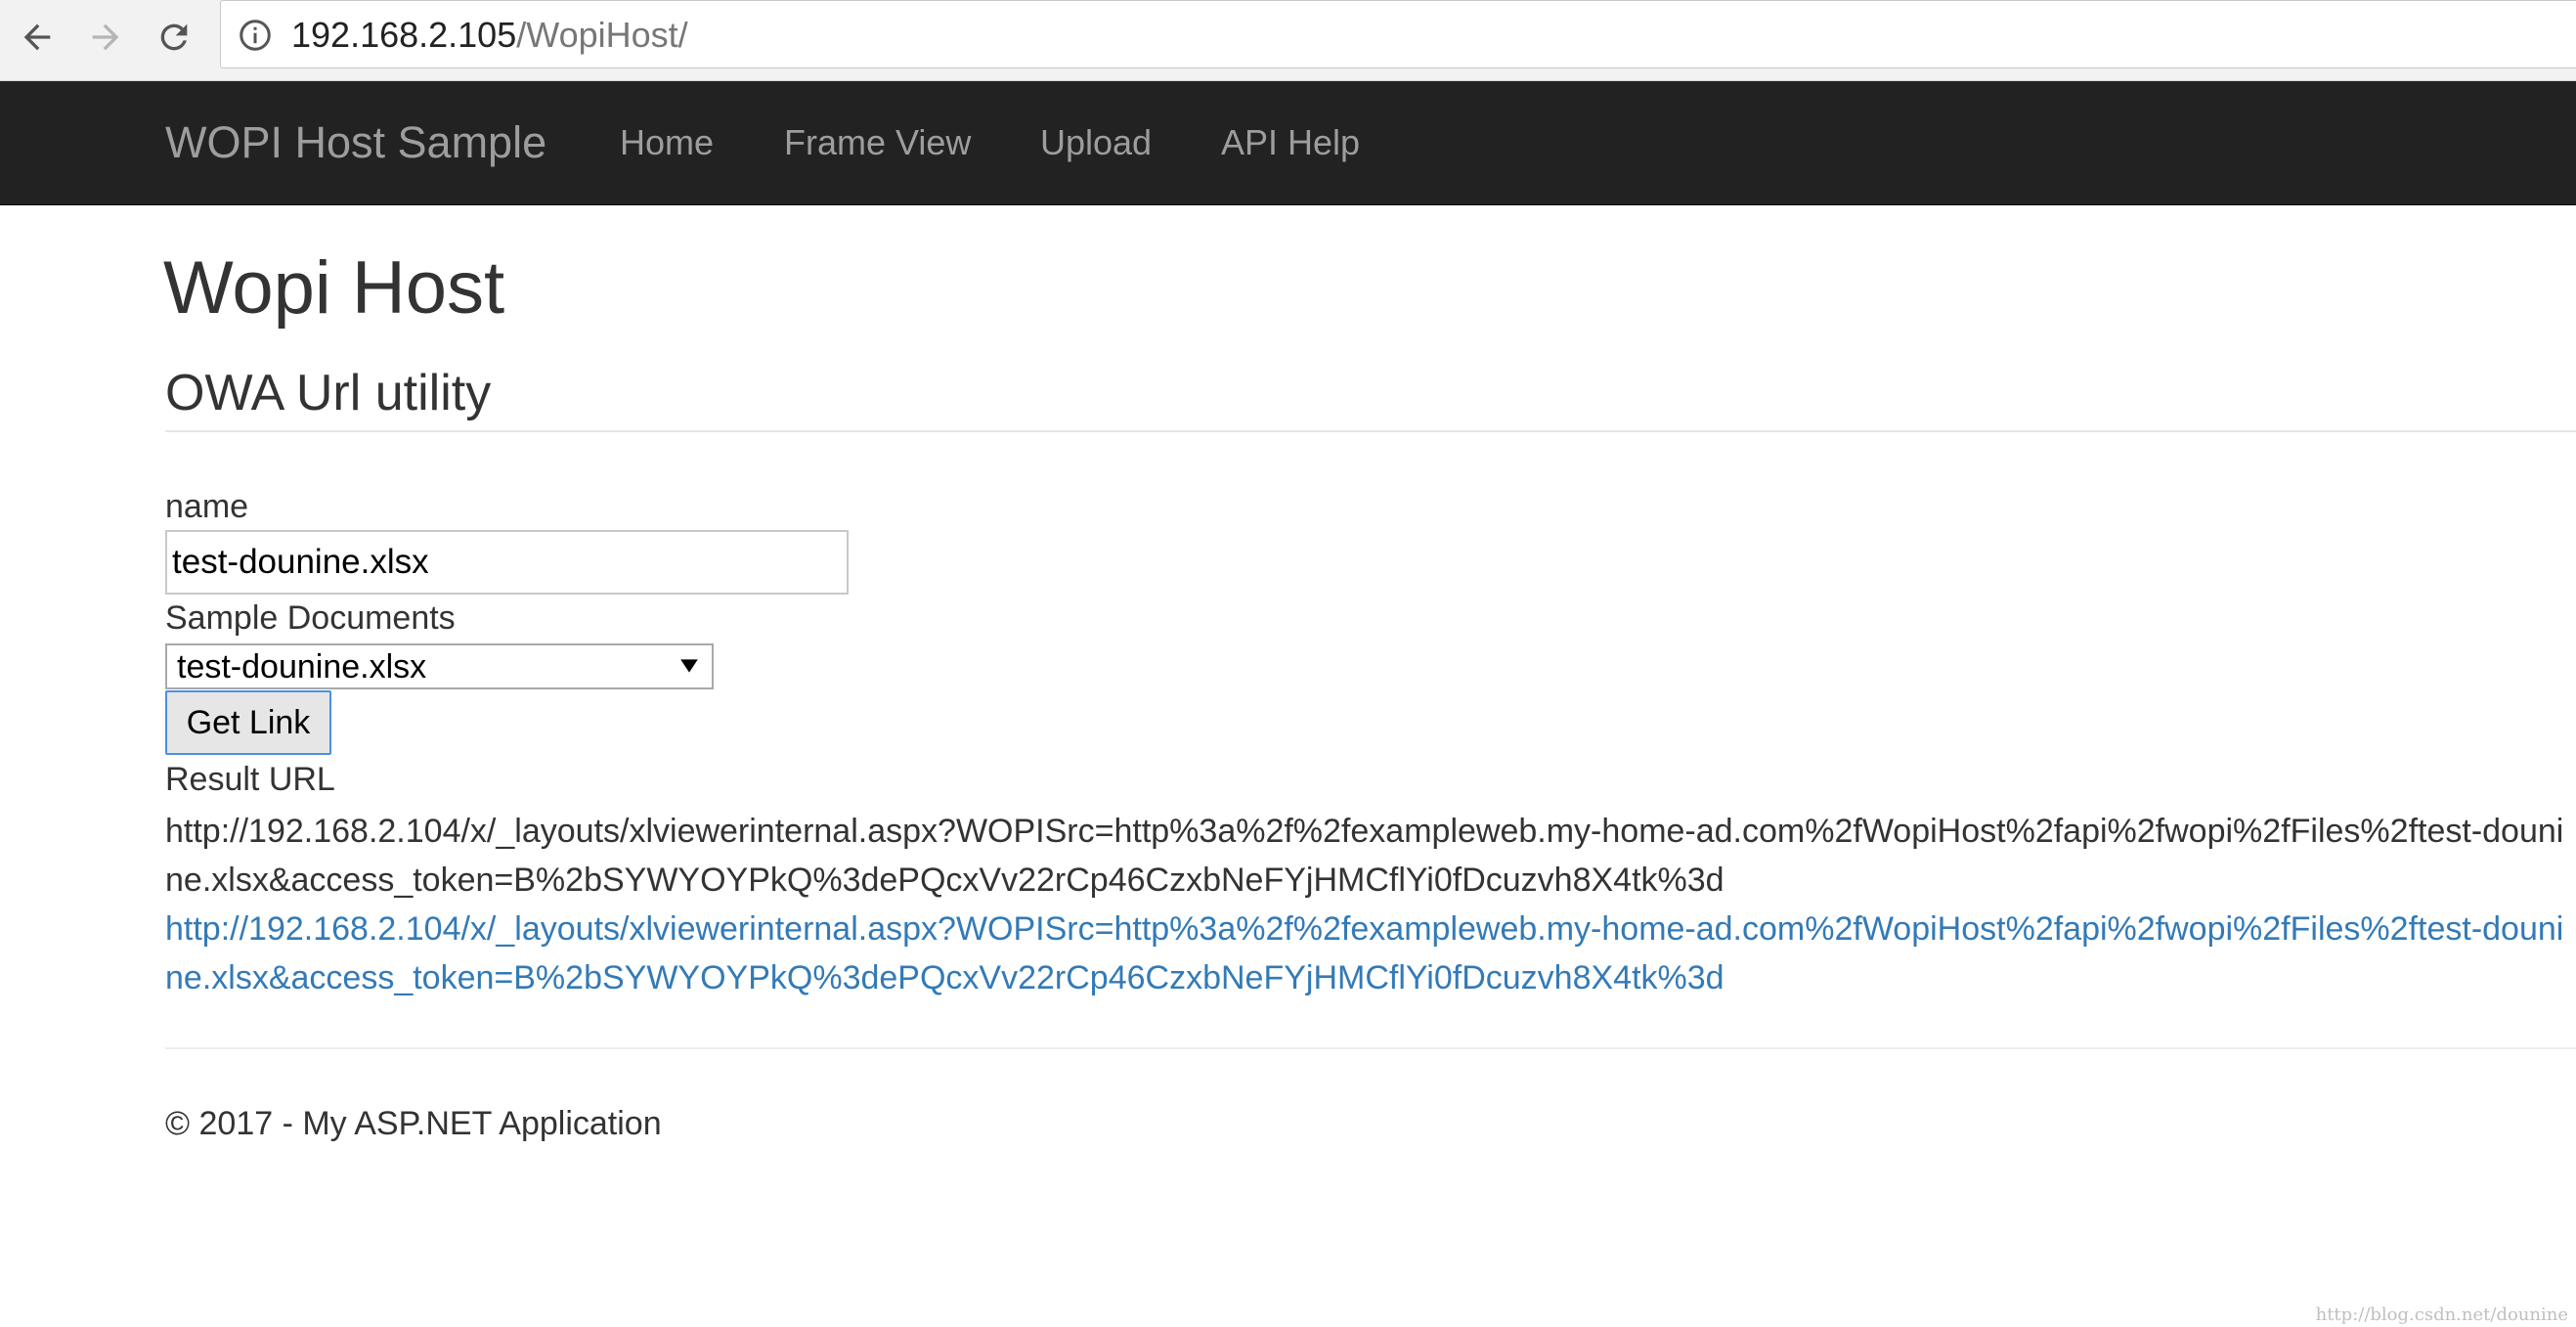 Image resolution: width=2576 pixels, height=1327 pixels. I want to click on back-button, so click(37, 37).